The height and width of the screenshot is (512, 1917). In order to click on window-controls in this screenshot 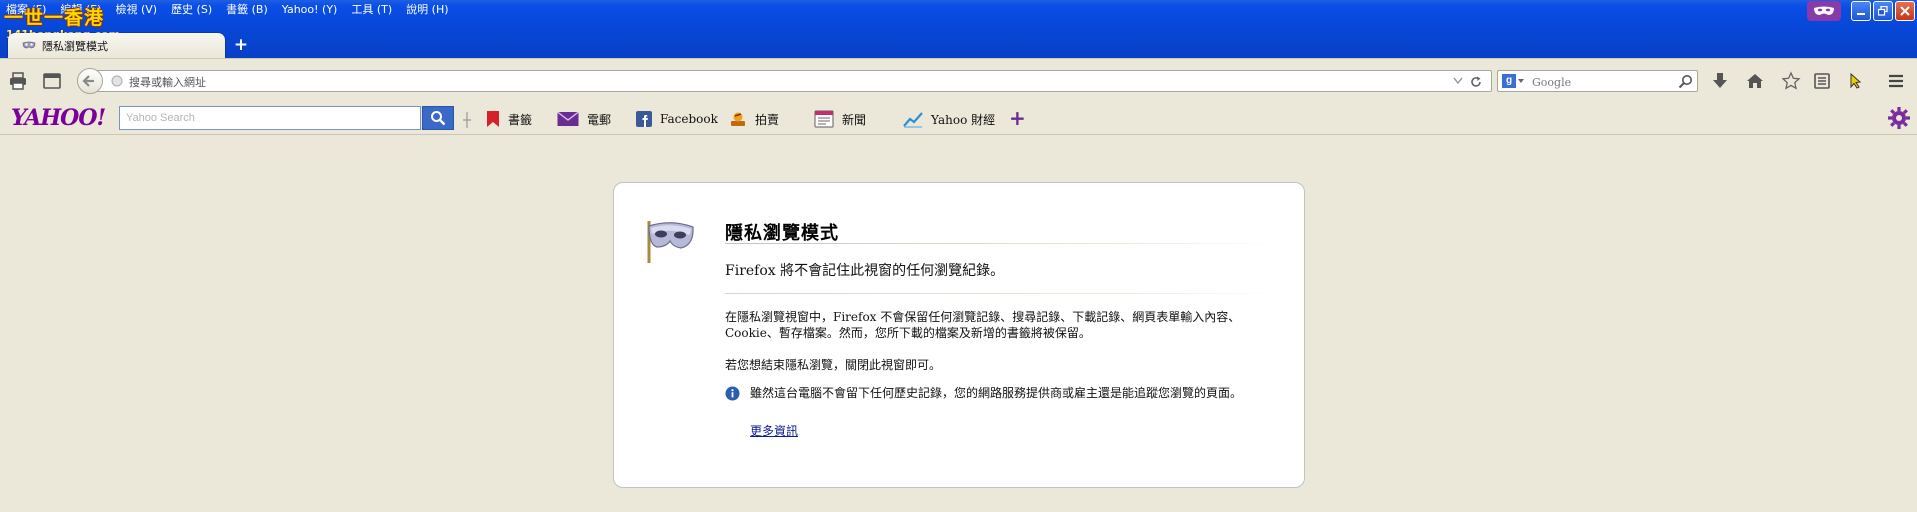, I will do `click(1861, 11)`.